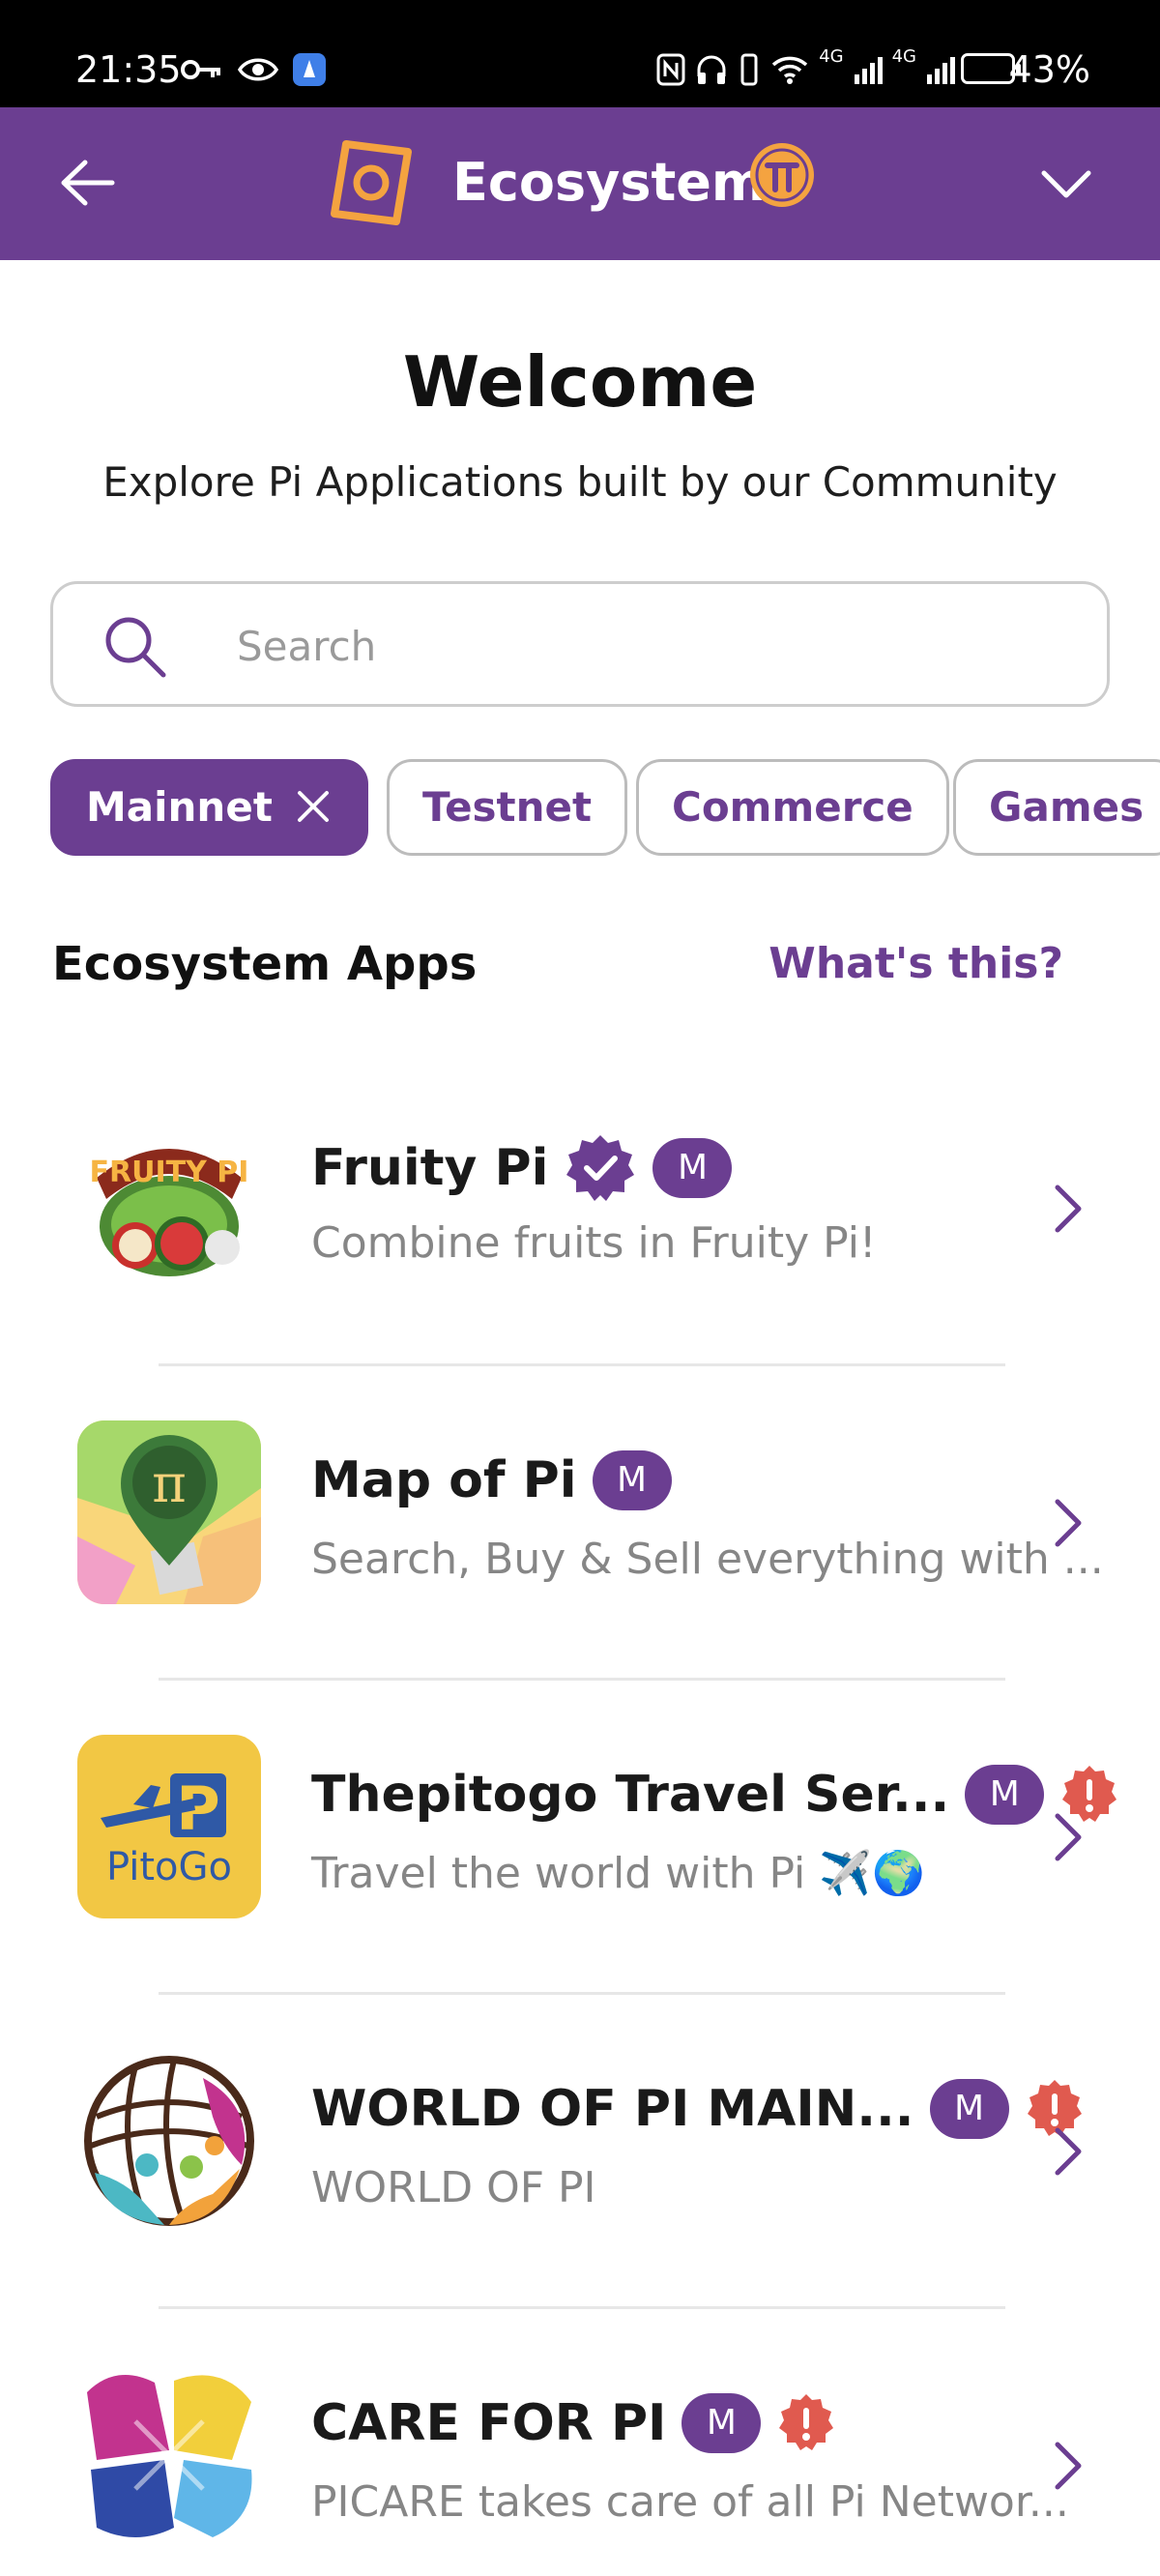  I want to click on page-title: Ecosystem, so click(609, 182).